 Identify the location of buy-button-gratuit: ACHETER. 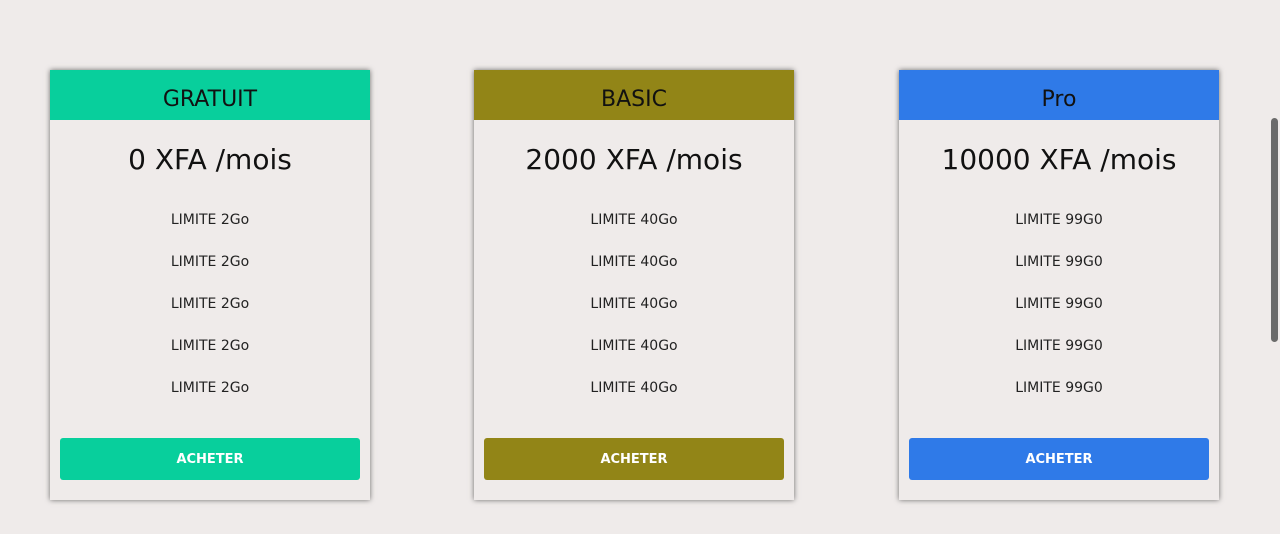
(210, 459).